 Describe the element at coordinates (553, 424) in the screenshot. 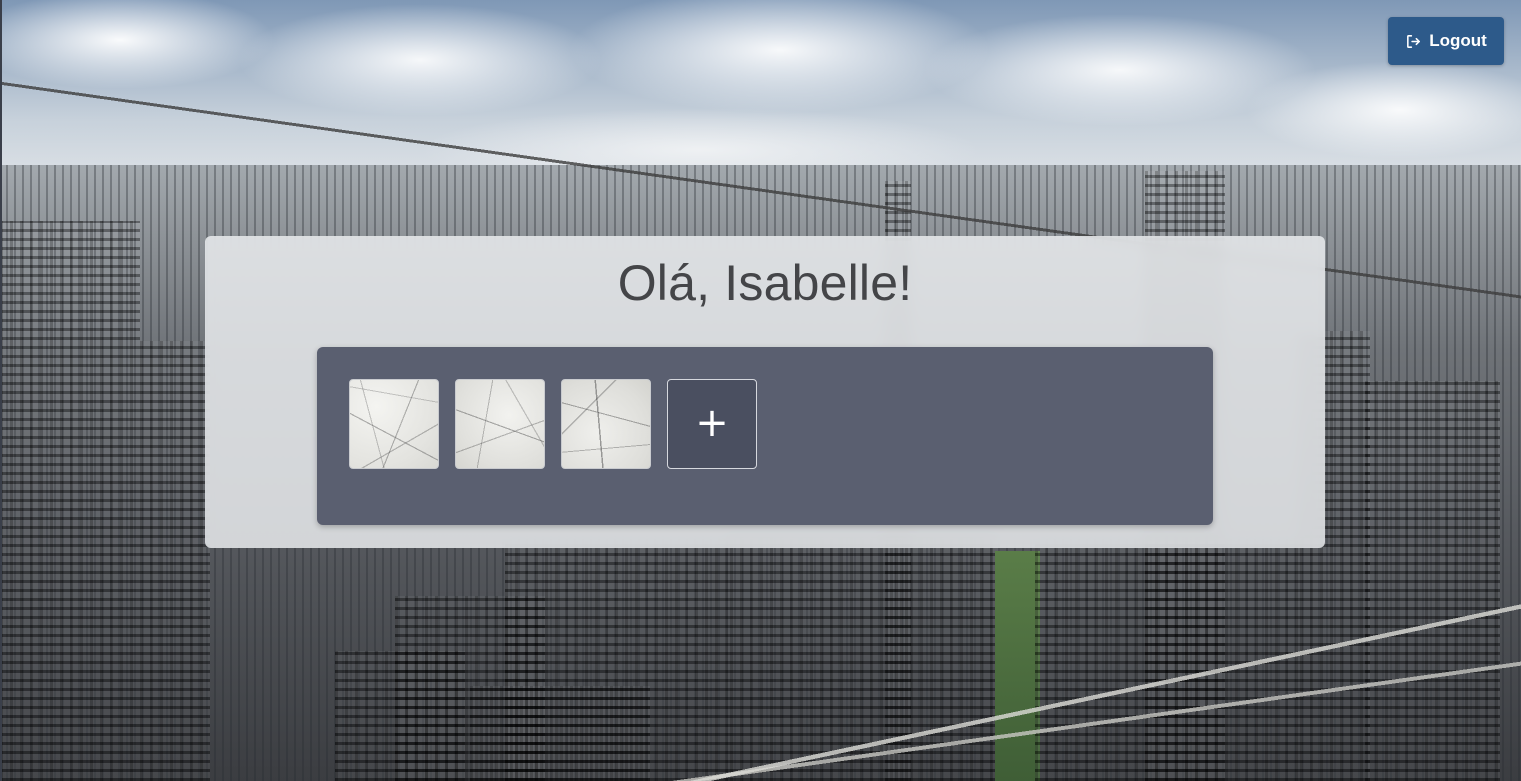

I see `image-tiles: +` at that location.